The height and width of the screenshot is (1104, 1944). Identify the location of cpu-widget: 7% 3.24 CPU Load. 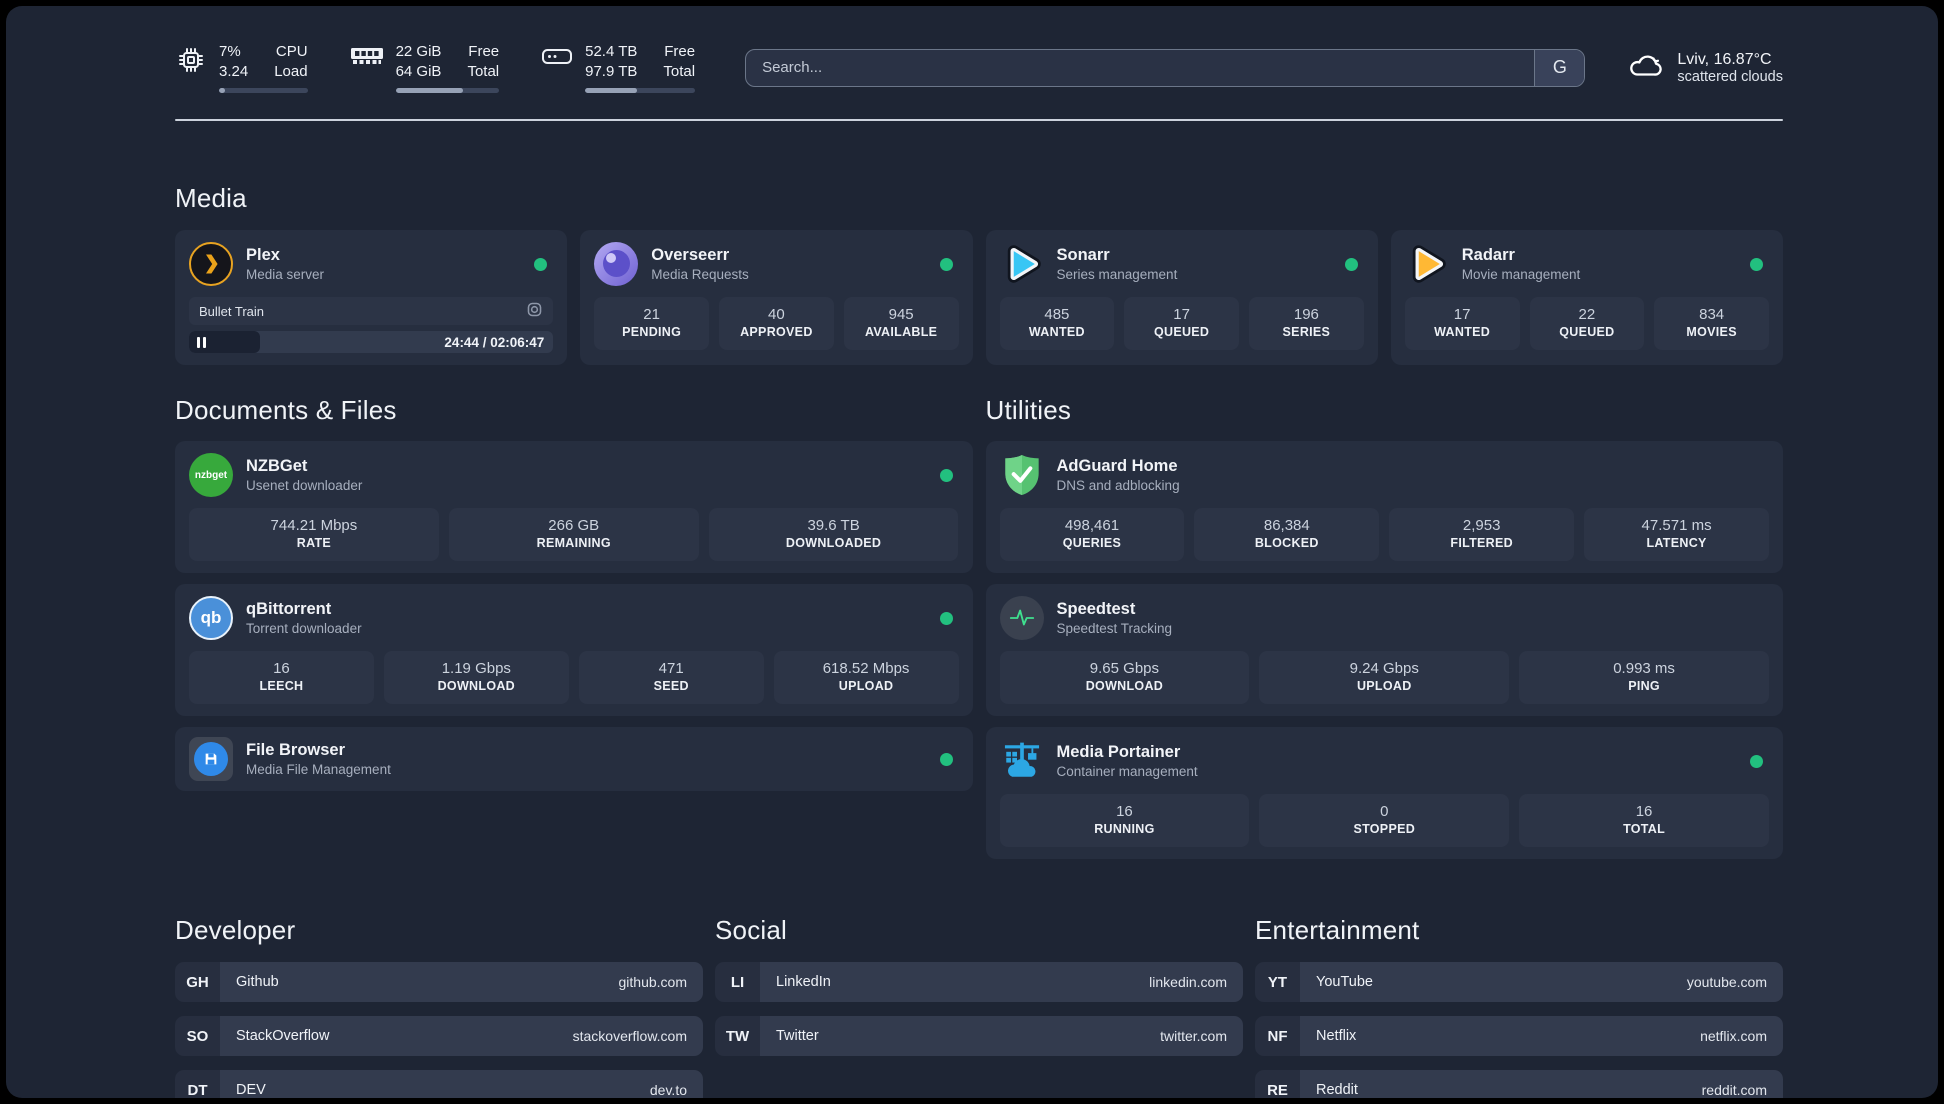
(241, 67).